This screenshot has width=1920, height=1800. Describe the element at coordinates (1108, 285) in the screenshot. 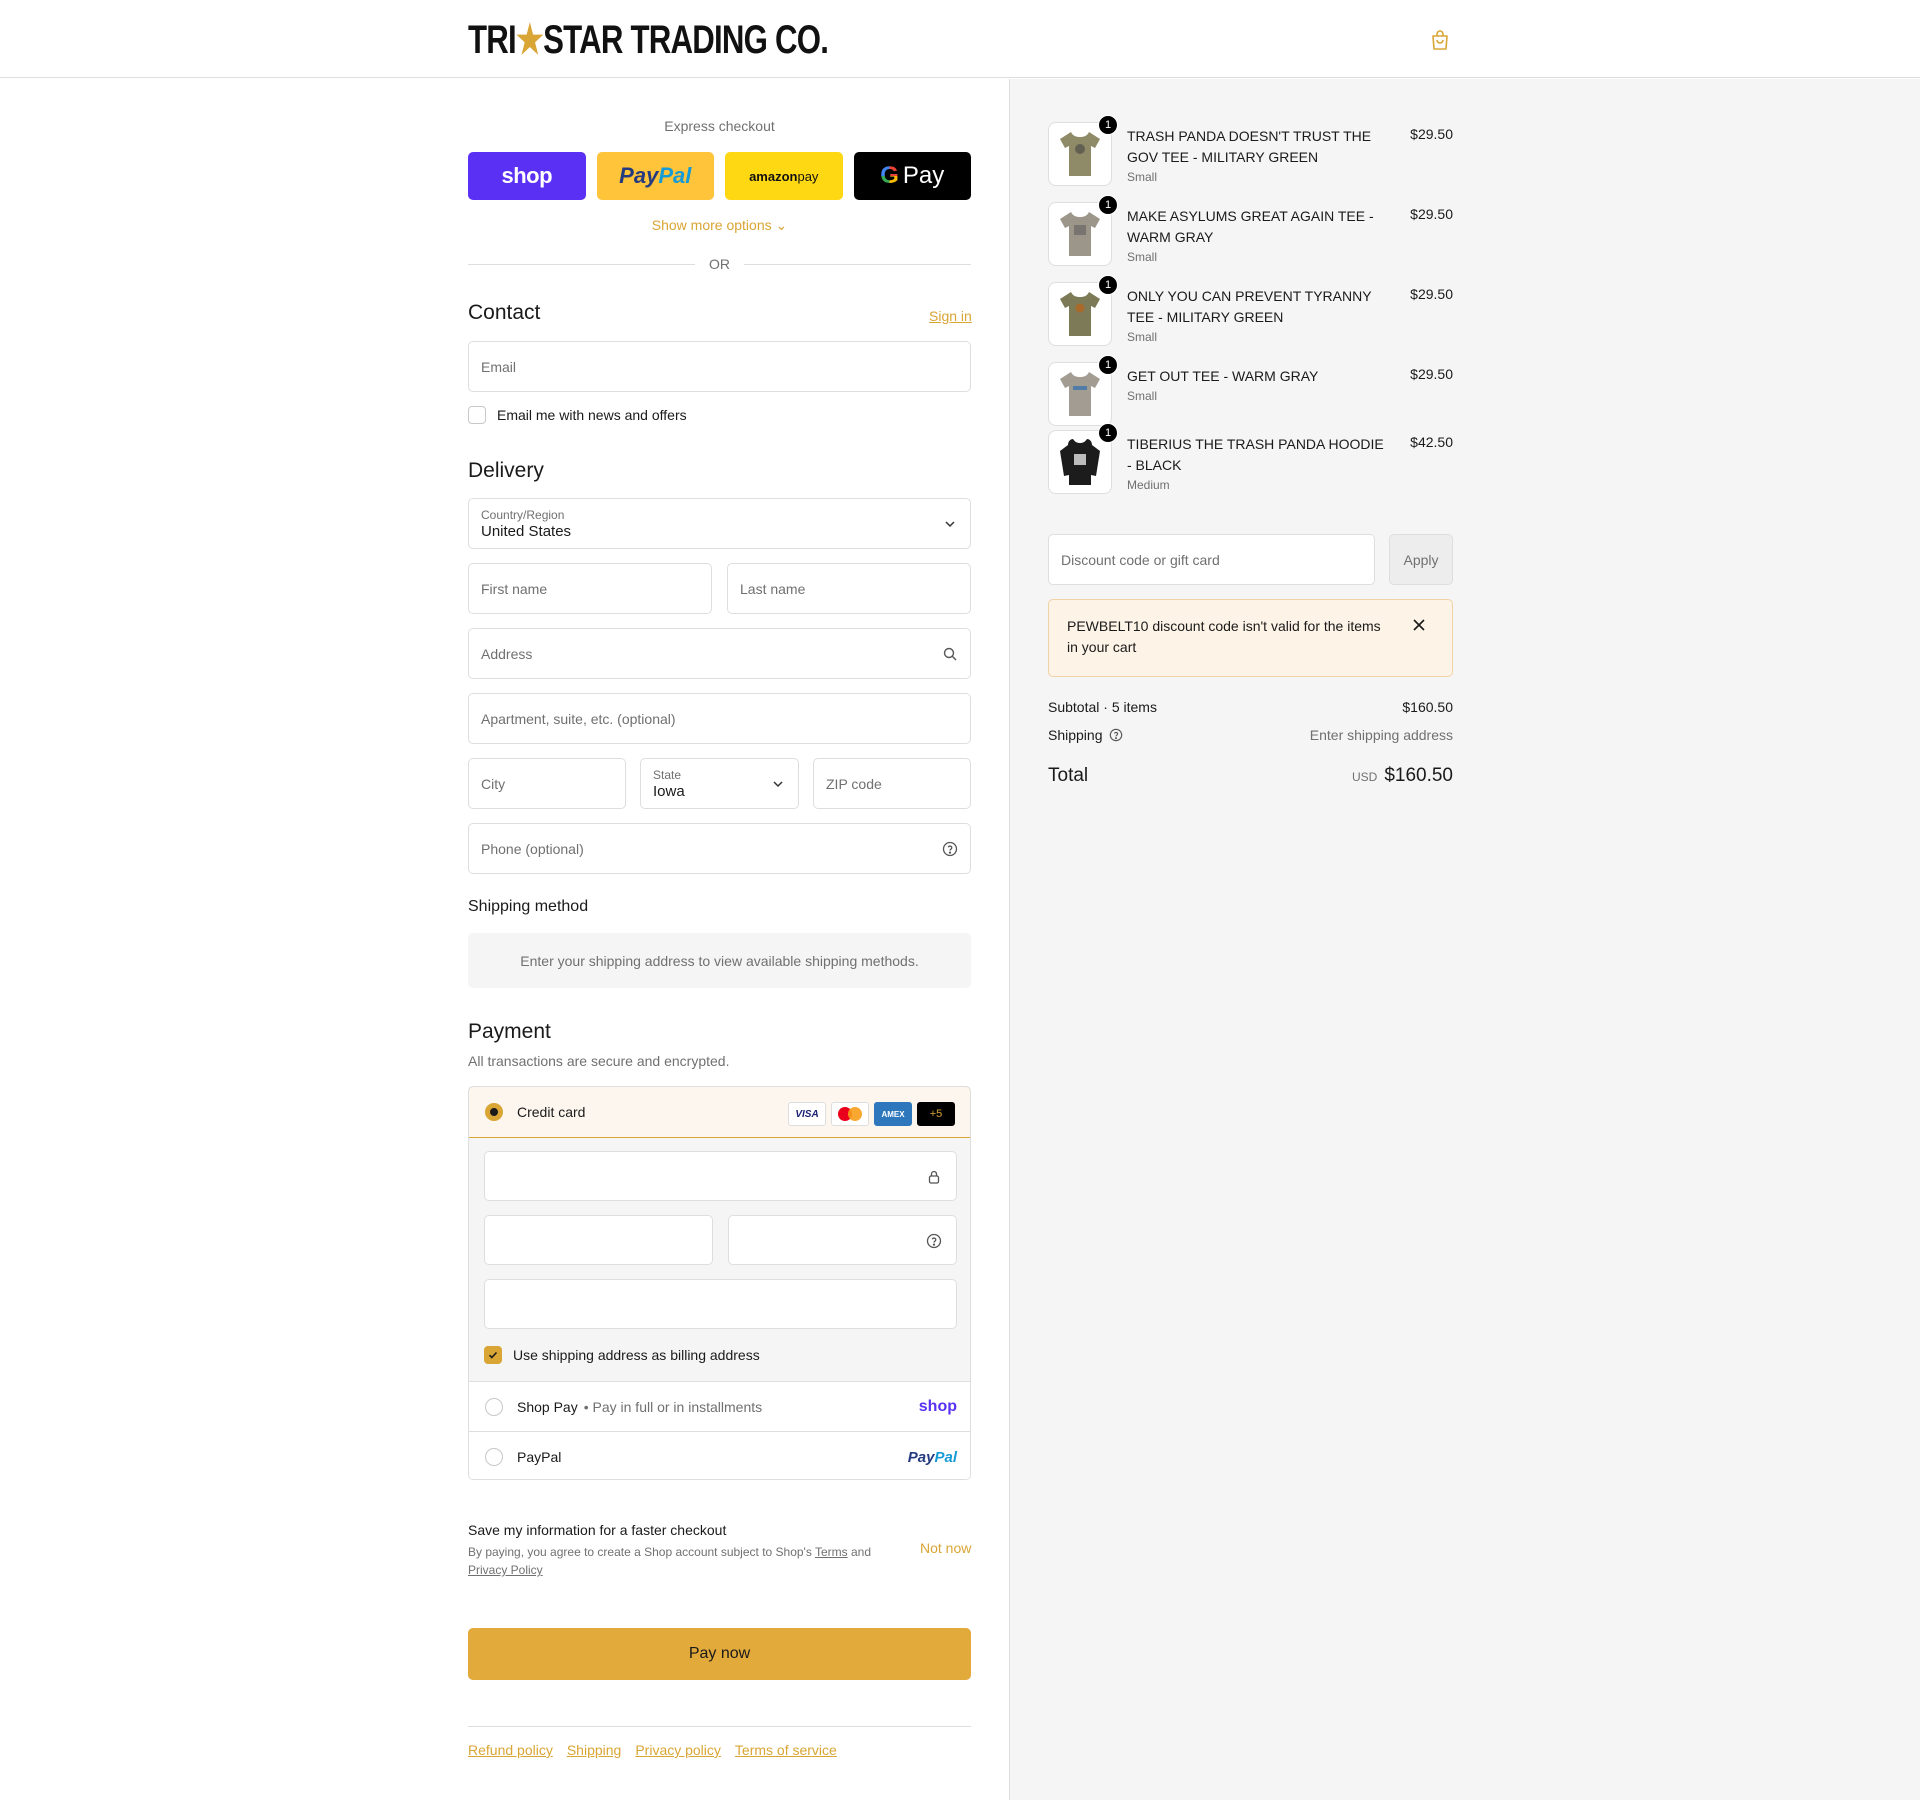

I see `quantity-badge: 1` at that location.